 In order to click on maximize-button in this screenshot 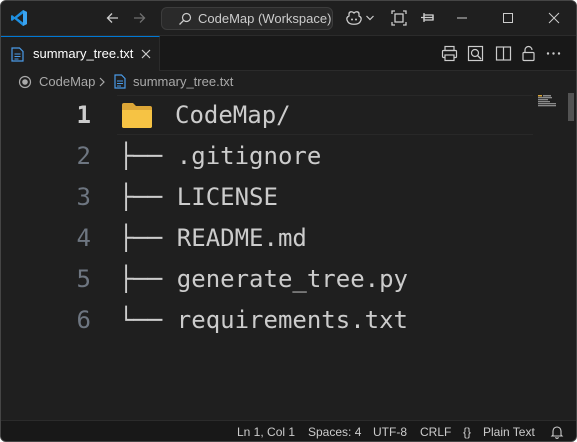, I will do `click(508, 18)`.